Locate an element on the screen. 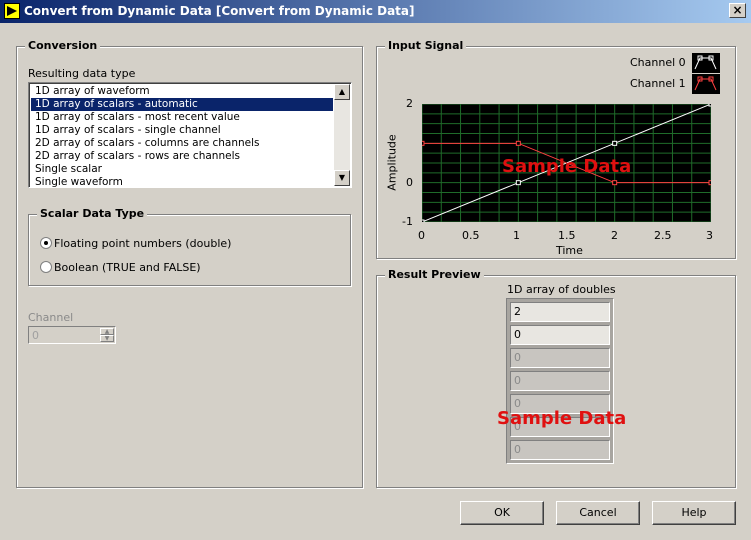  list-item: 1D array of waveform is located at coordinates (182, 91).